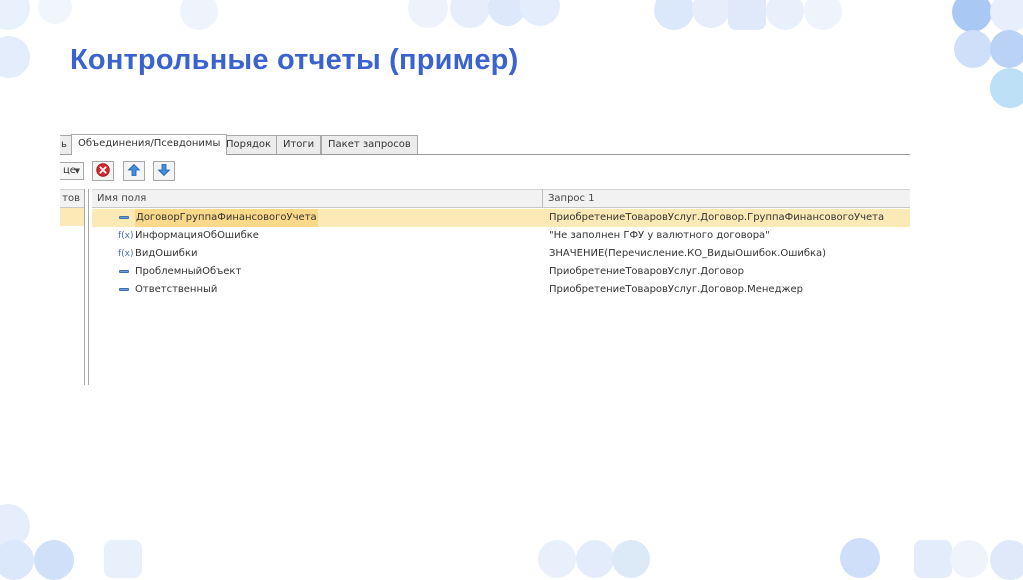 The width and height of the screenshot is (1023, 580). Describe the element at coordinates (542, 198) in the screenshot. I see `column-divider` at that location.